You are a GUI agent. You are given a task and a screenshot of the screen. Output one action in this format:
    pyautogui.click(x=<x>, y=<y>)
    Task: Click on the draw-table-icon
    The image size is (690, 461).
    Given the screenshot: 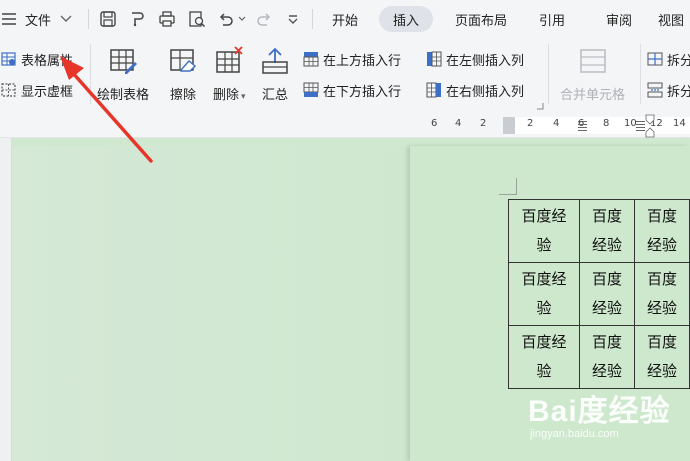 What is the action you would take?
    pyautogui.click(x=123, y=61)
    